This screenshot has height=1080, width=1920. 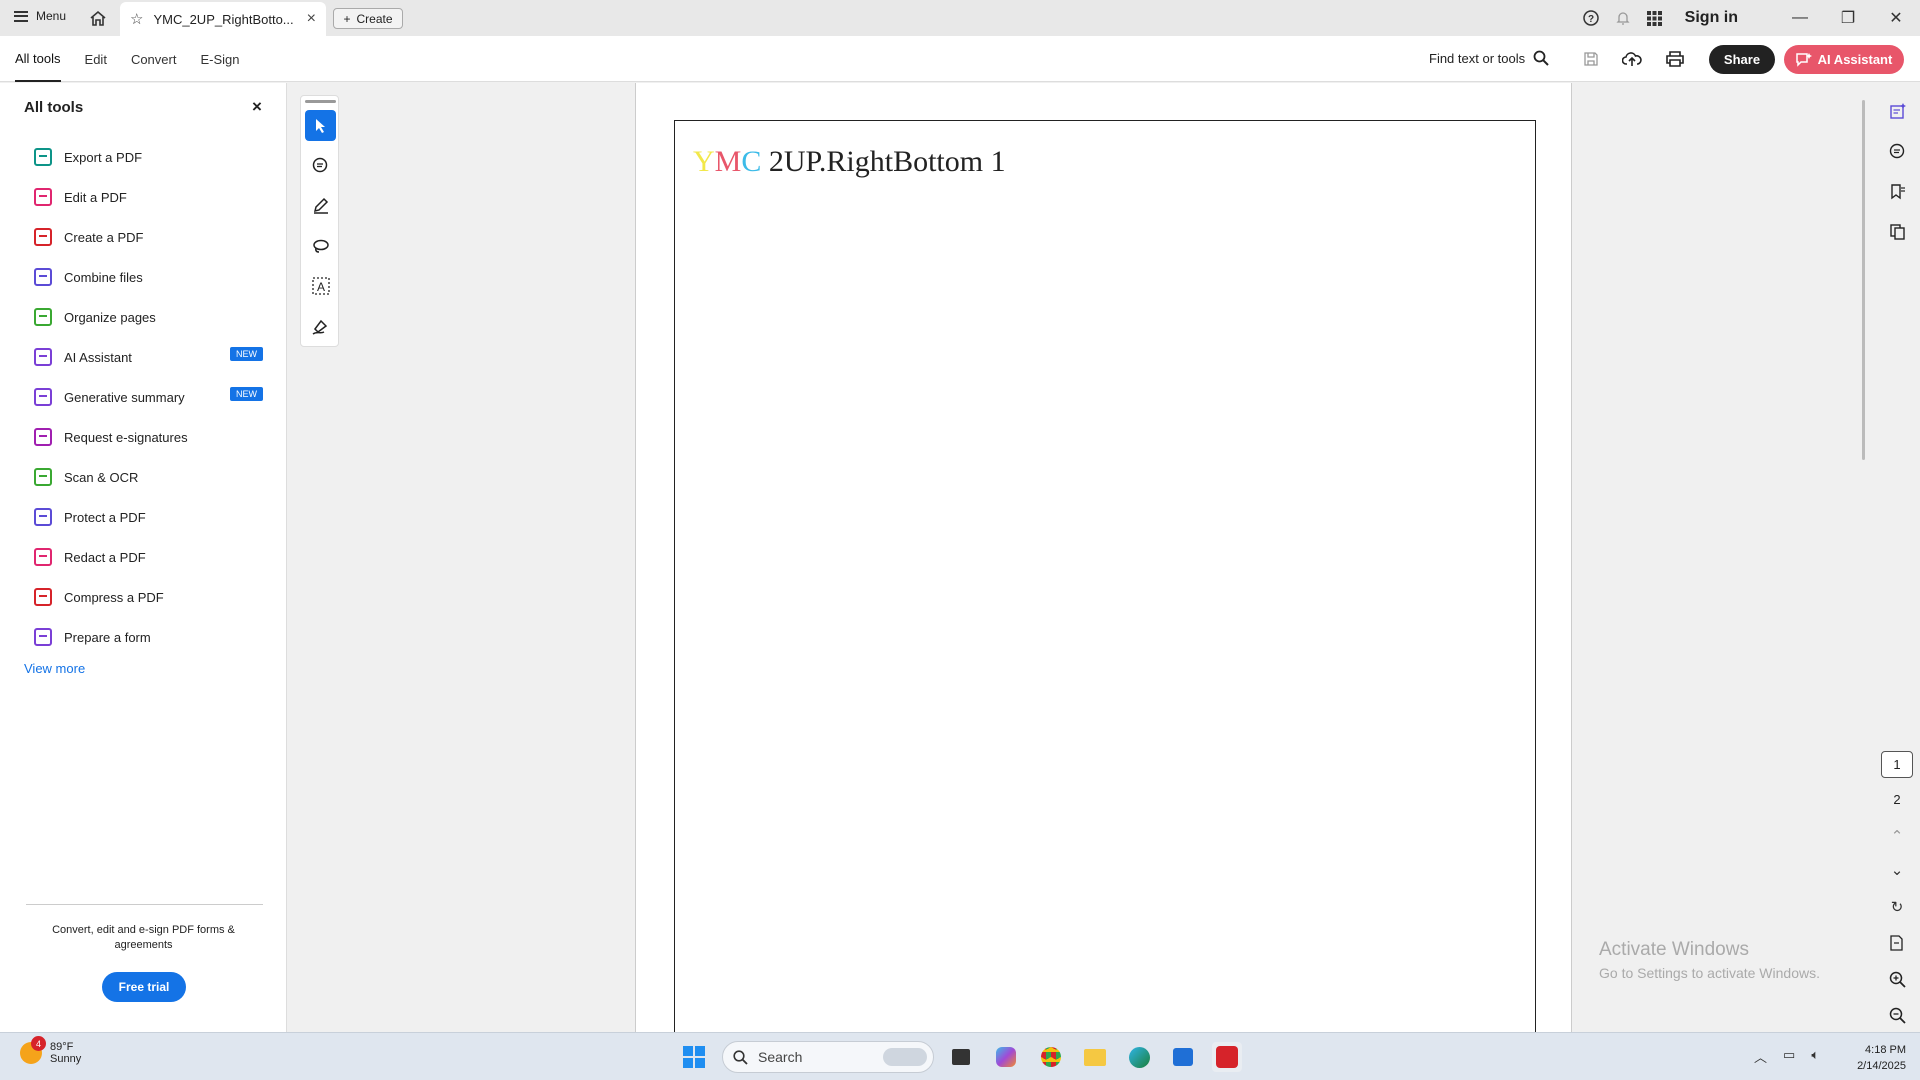 I want to click on tool-label: Combine files, so click(x=103, y=277).